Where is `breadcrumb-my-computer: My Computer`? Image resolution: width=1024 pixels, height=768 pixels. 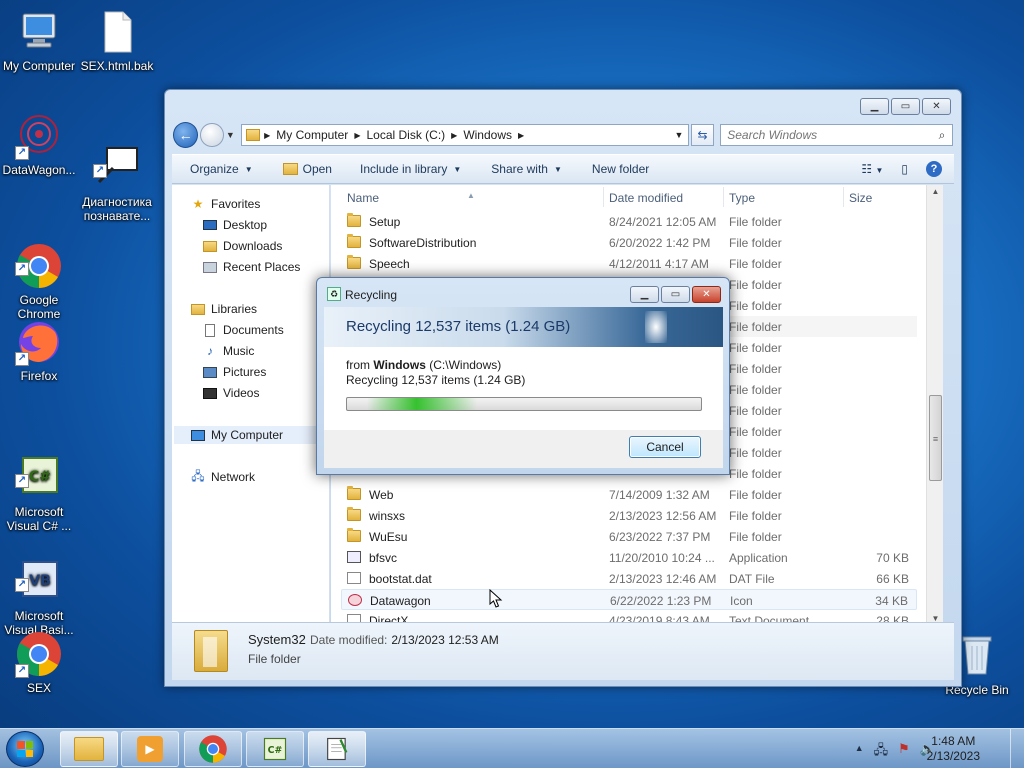 breadcrumb-my-computer: My Computer is located at coordinates (312, 135).